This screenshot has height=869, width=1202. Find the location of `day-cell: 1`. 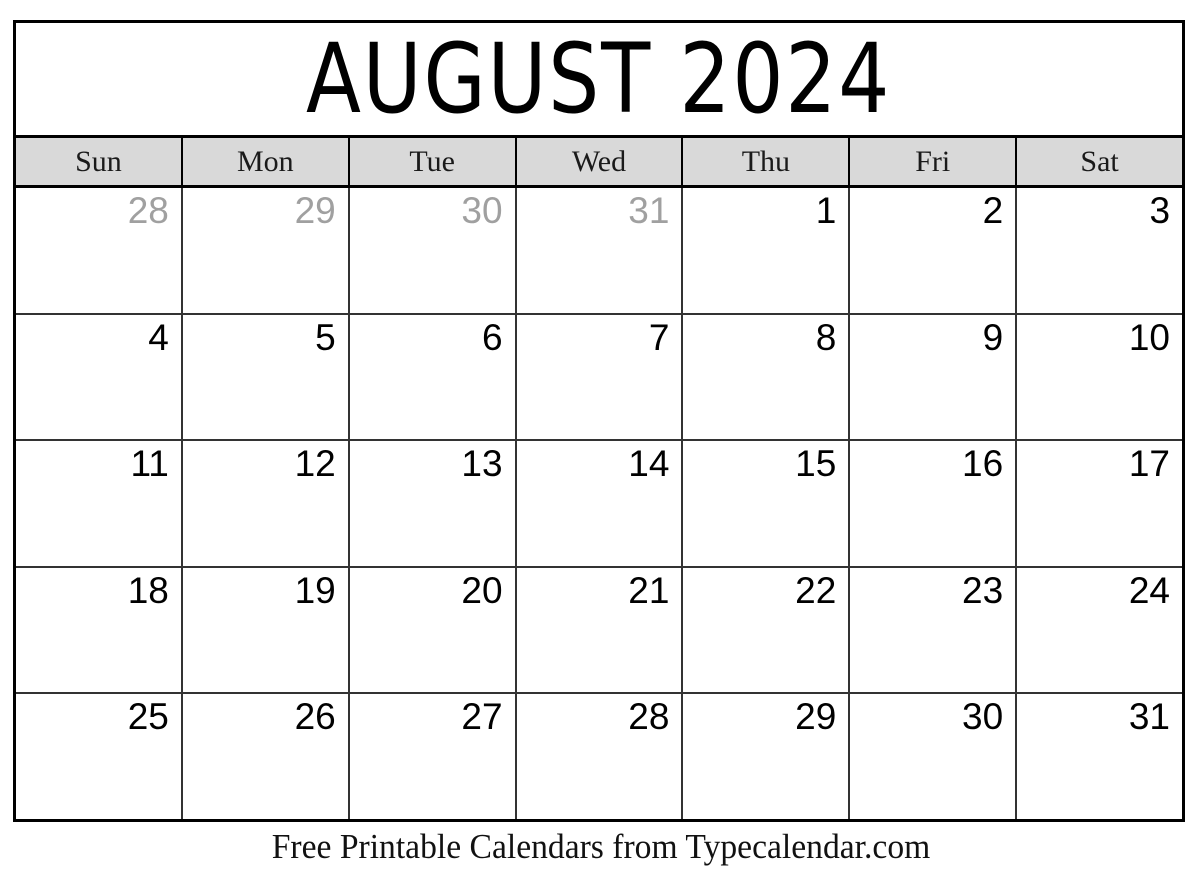

day-cell: 1 is located at coordinates (767, 250).